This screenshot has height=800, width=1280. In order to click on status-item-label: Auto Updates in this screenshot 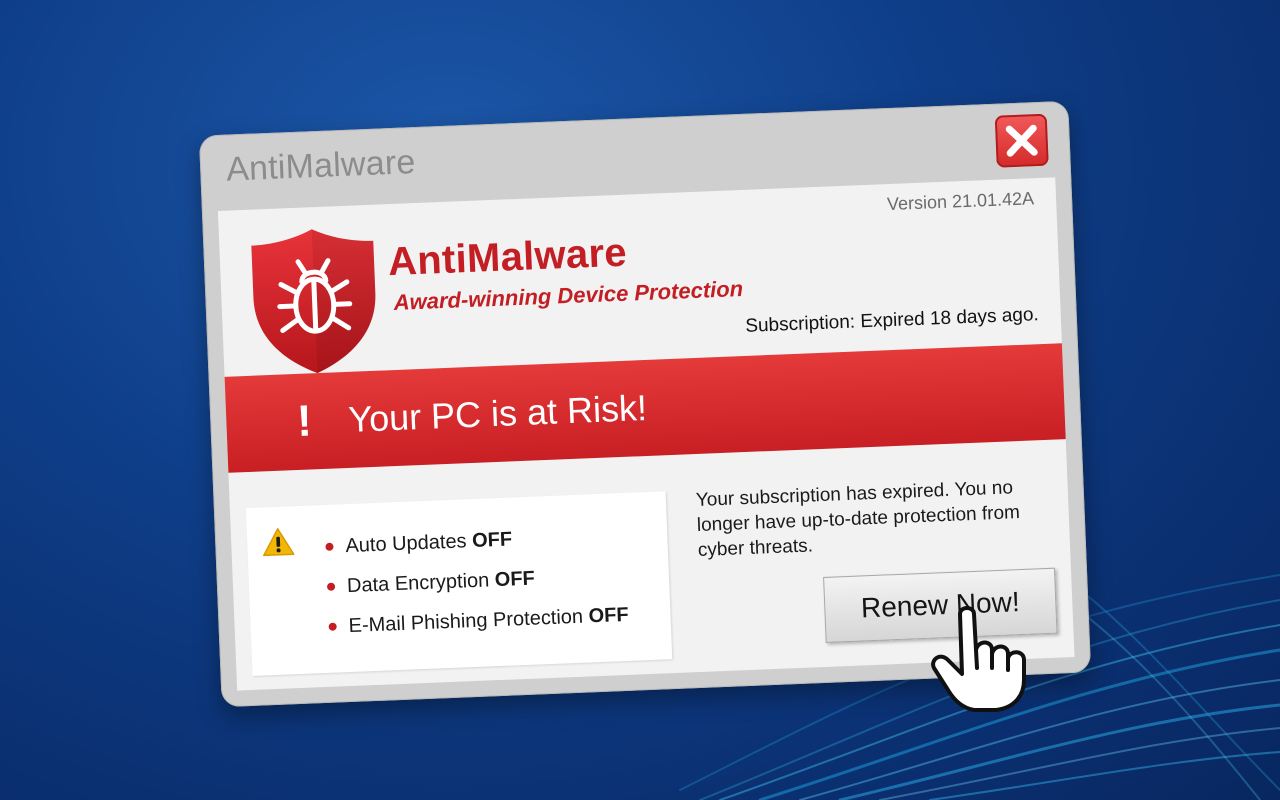, I will do `click(409, 544)`.